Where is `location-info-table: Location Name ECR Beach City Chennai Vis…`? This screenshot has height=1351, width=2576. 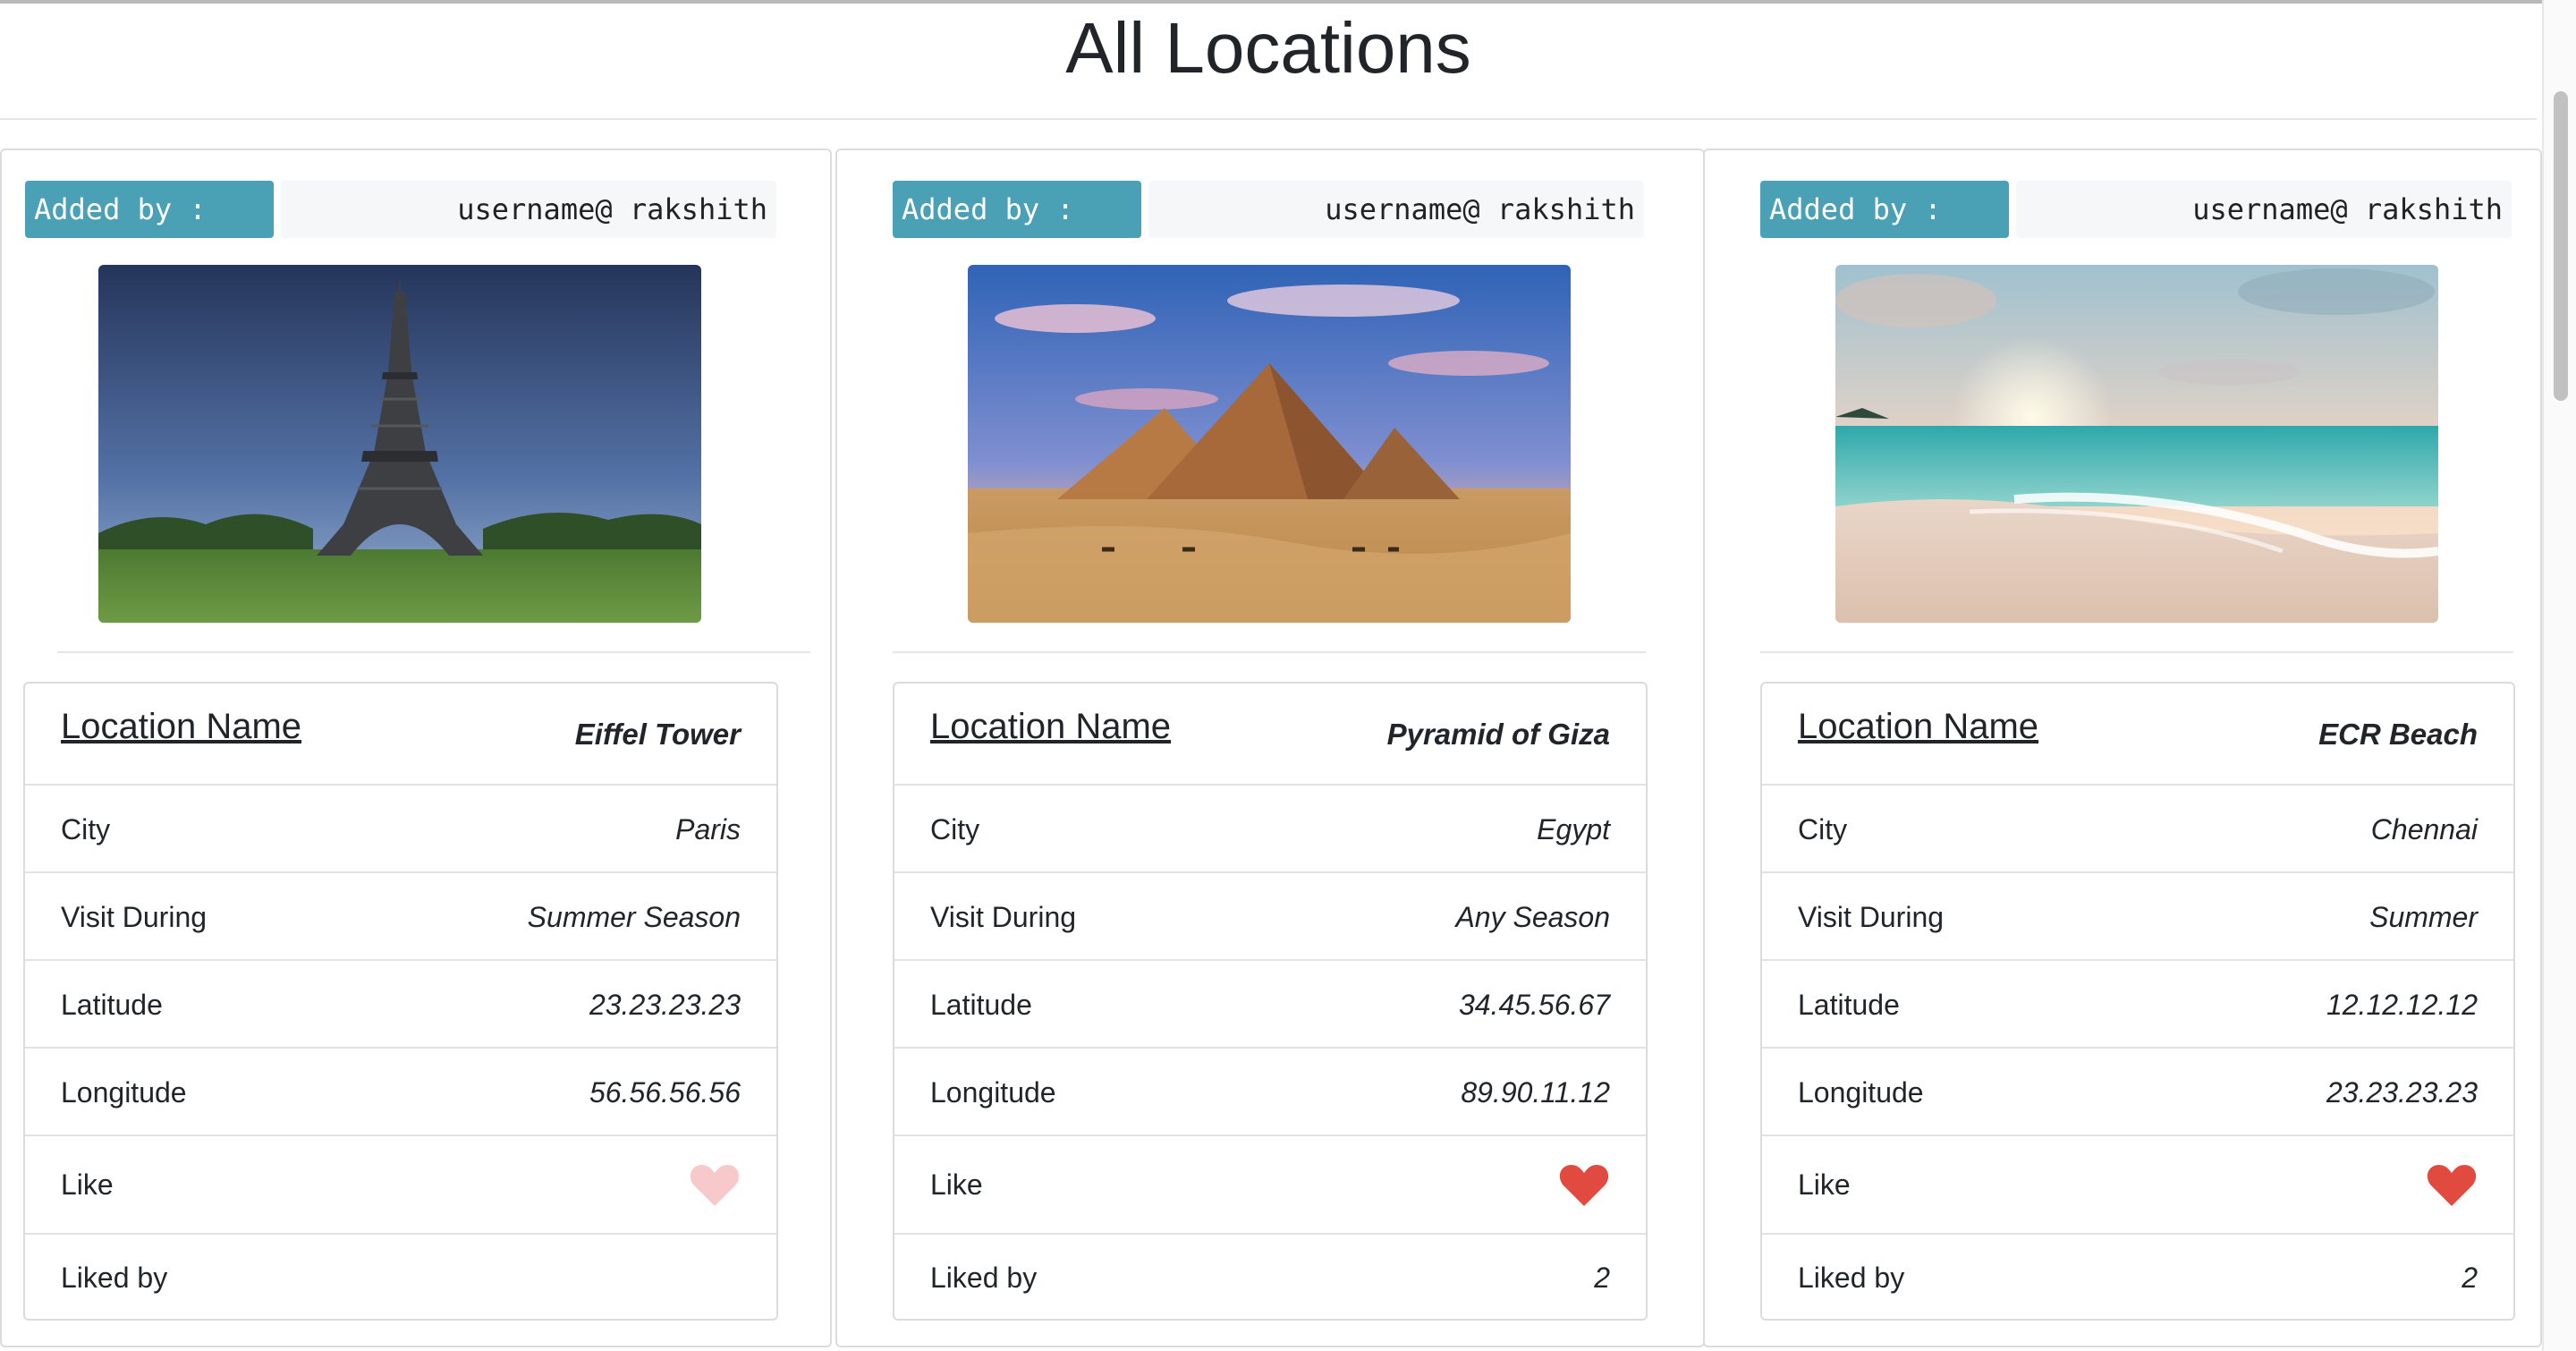
location-info-table: Location Name ECR Beach City Chennai Vis… is located at coordinates (2137, 1002).